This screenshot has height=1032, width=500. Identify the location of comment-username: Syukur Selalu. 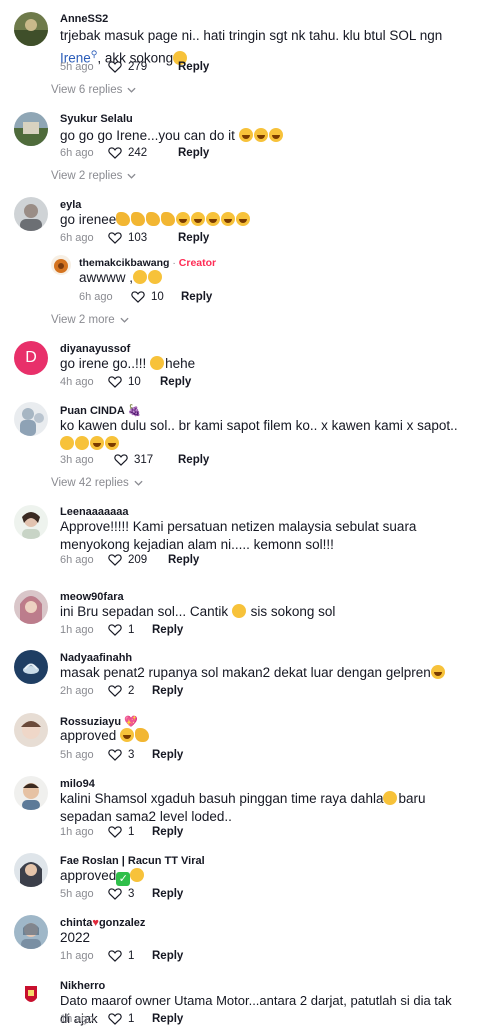
(96, 119).